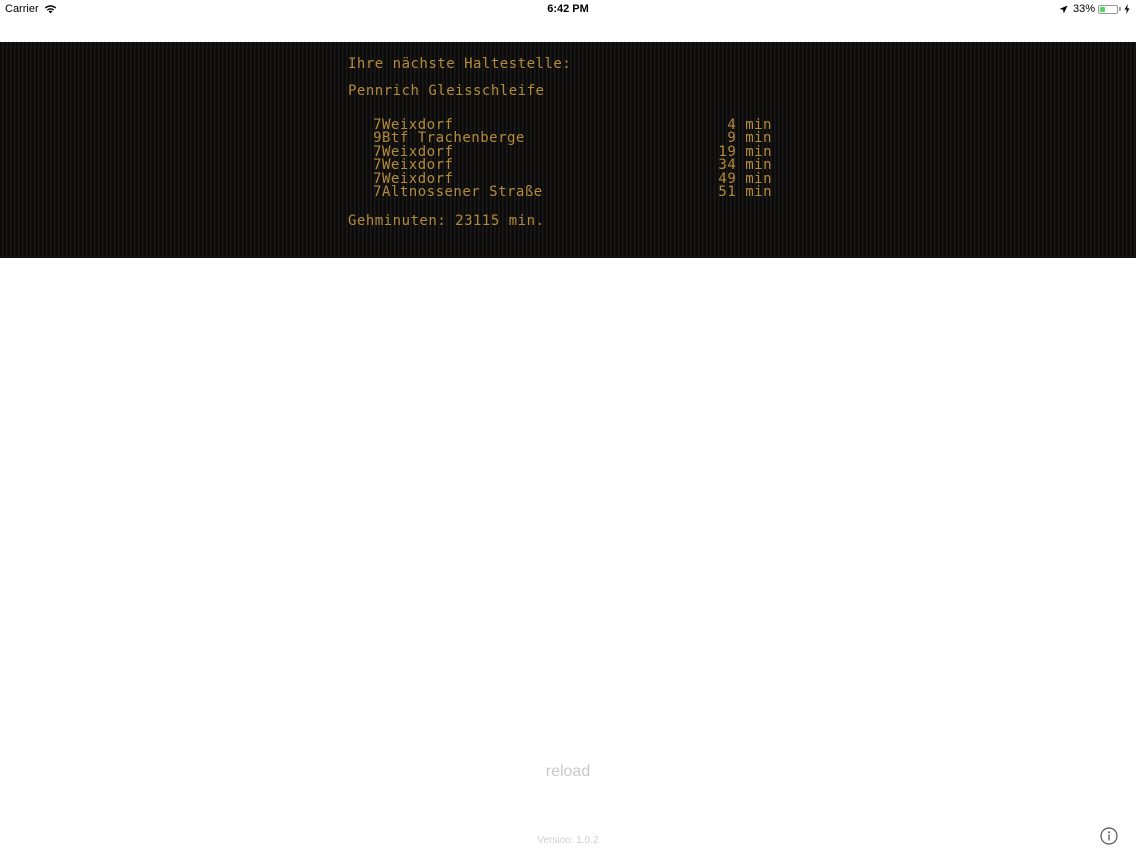 This screenshot has width=1136, height=852. What do you see at coordinates (1127, 9) in the screenshot?
I see `charging-bolt-icon` at bounding box center [1127, 9].